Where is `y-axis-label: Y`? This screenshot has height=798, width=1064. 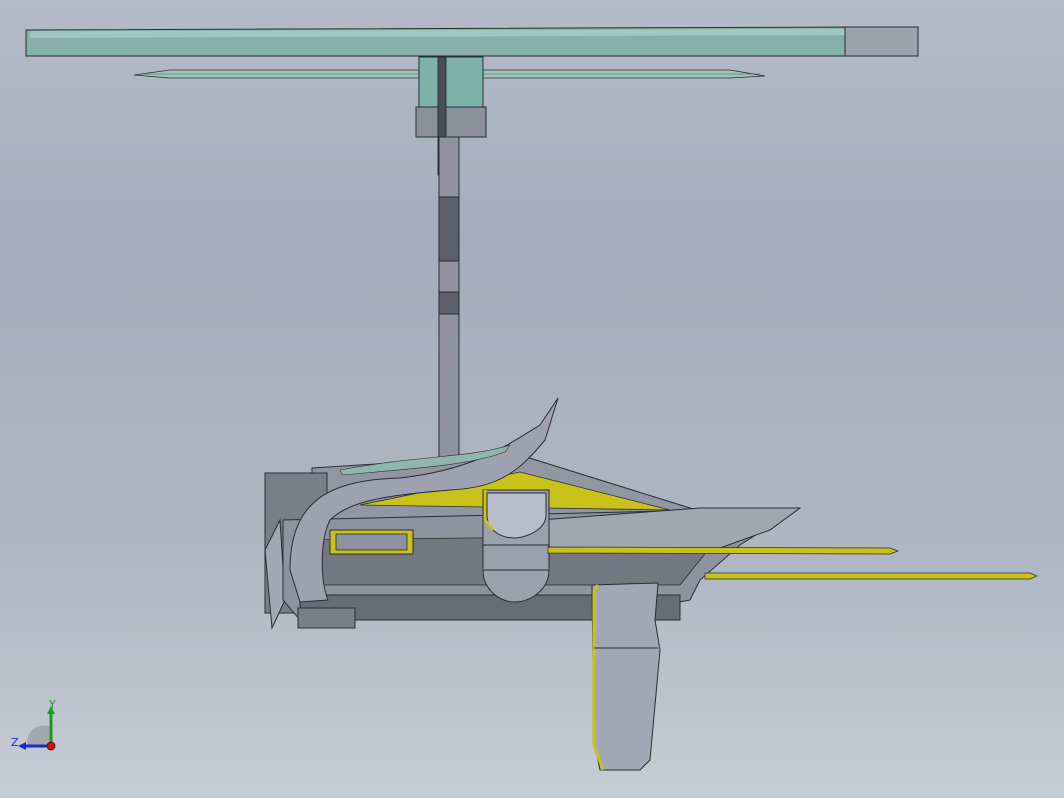
y-axis-label: Y is located at coordinates (52, 704).